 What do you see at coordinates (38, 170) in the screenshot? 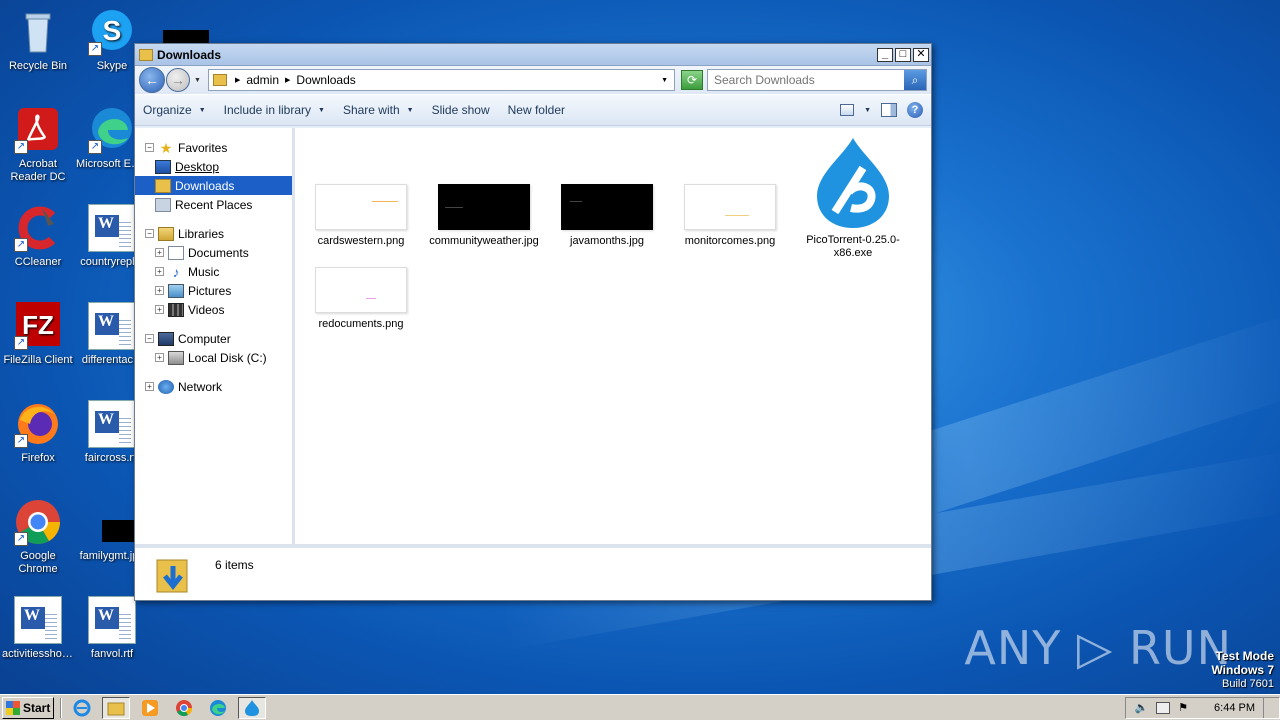
I see `desktop-icon-label: Acrobat Reader DC` at bounding box center [38, 170].